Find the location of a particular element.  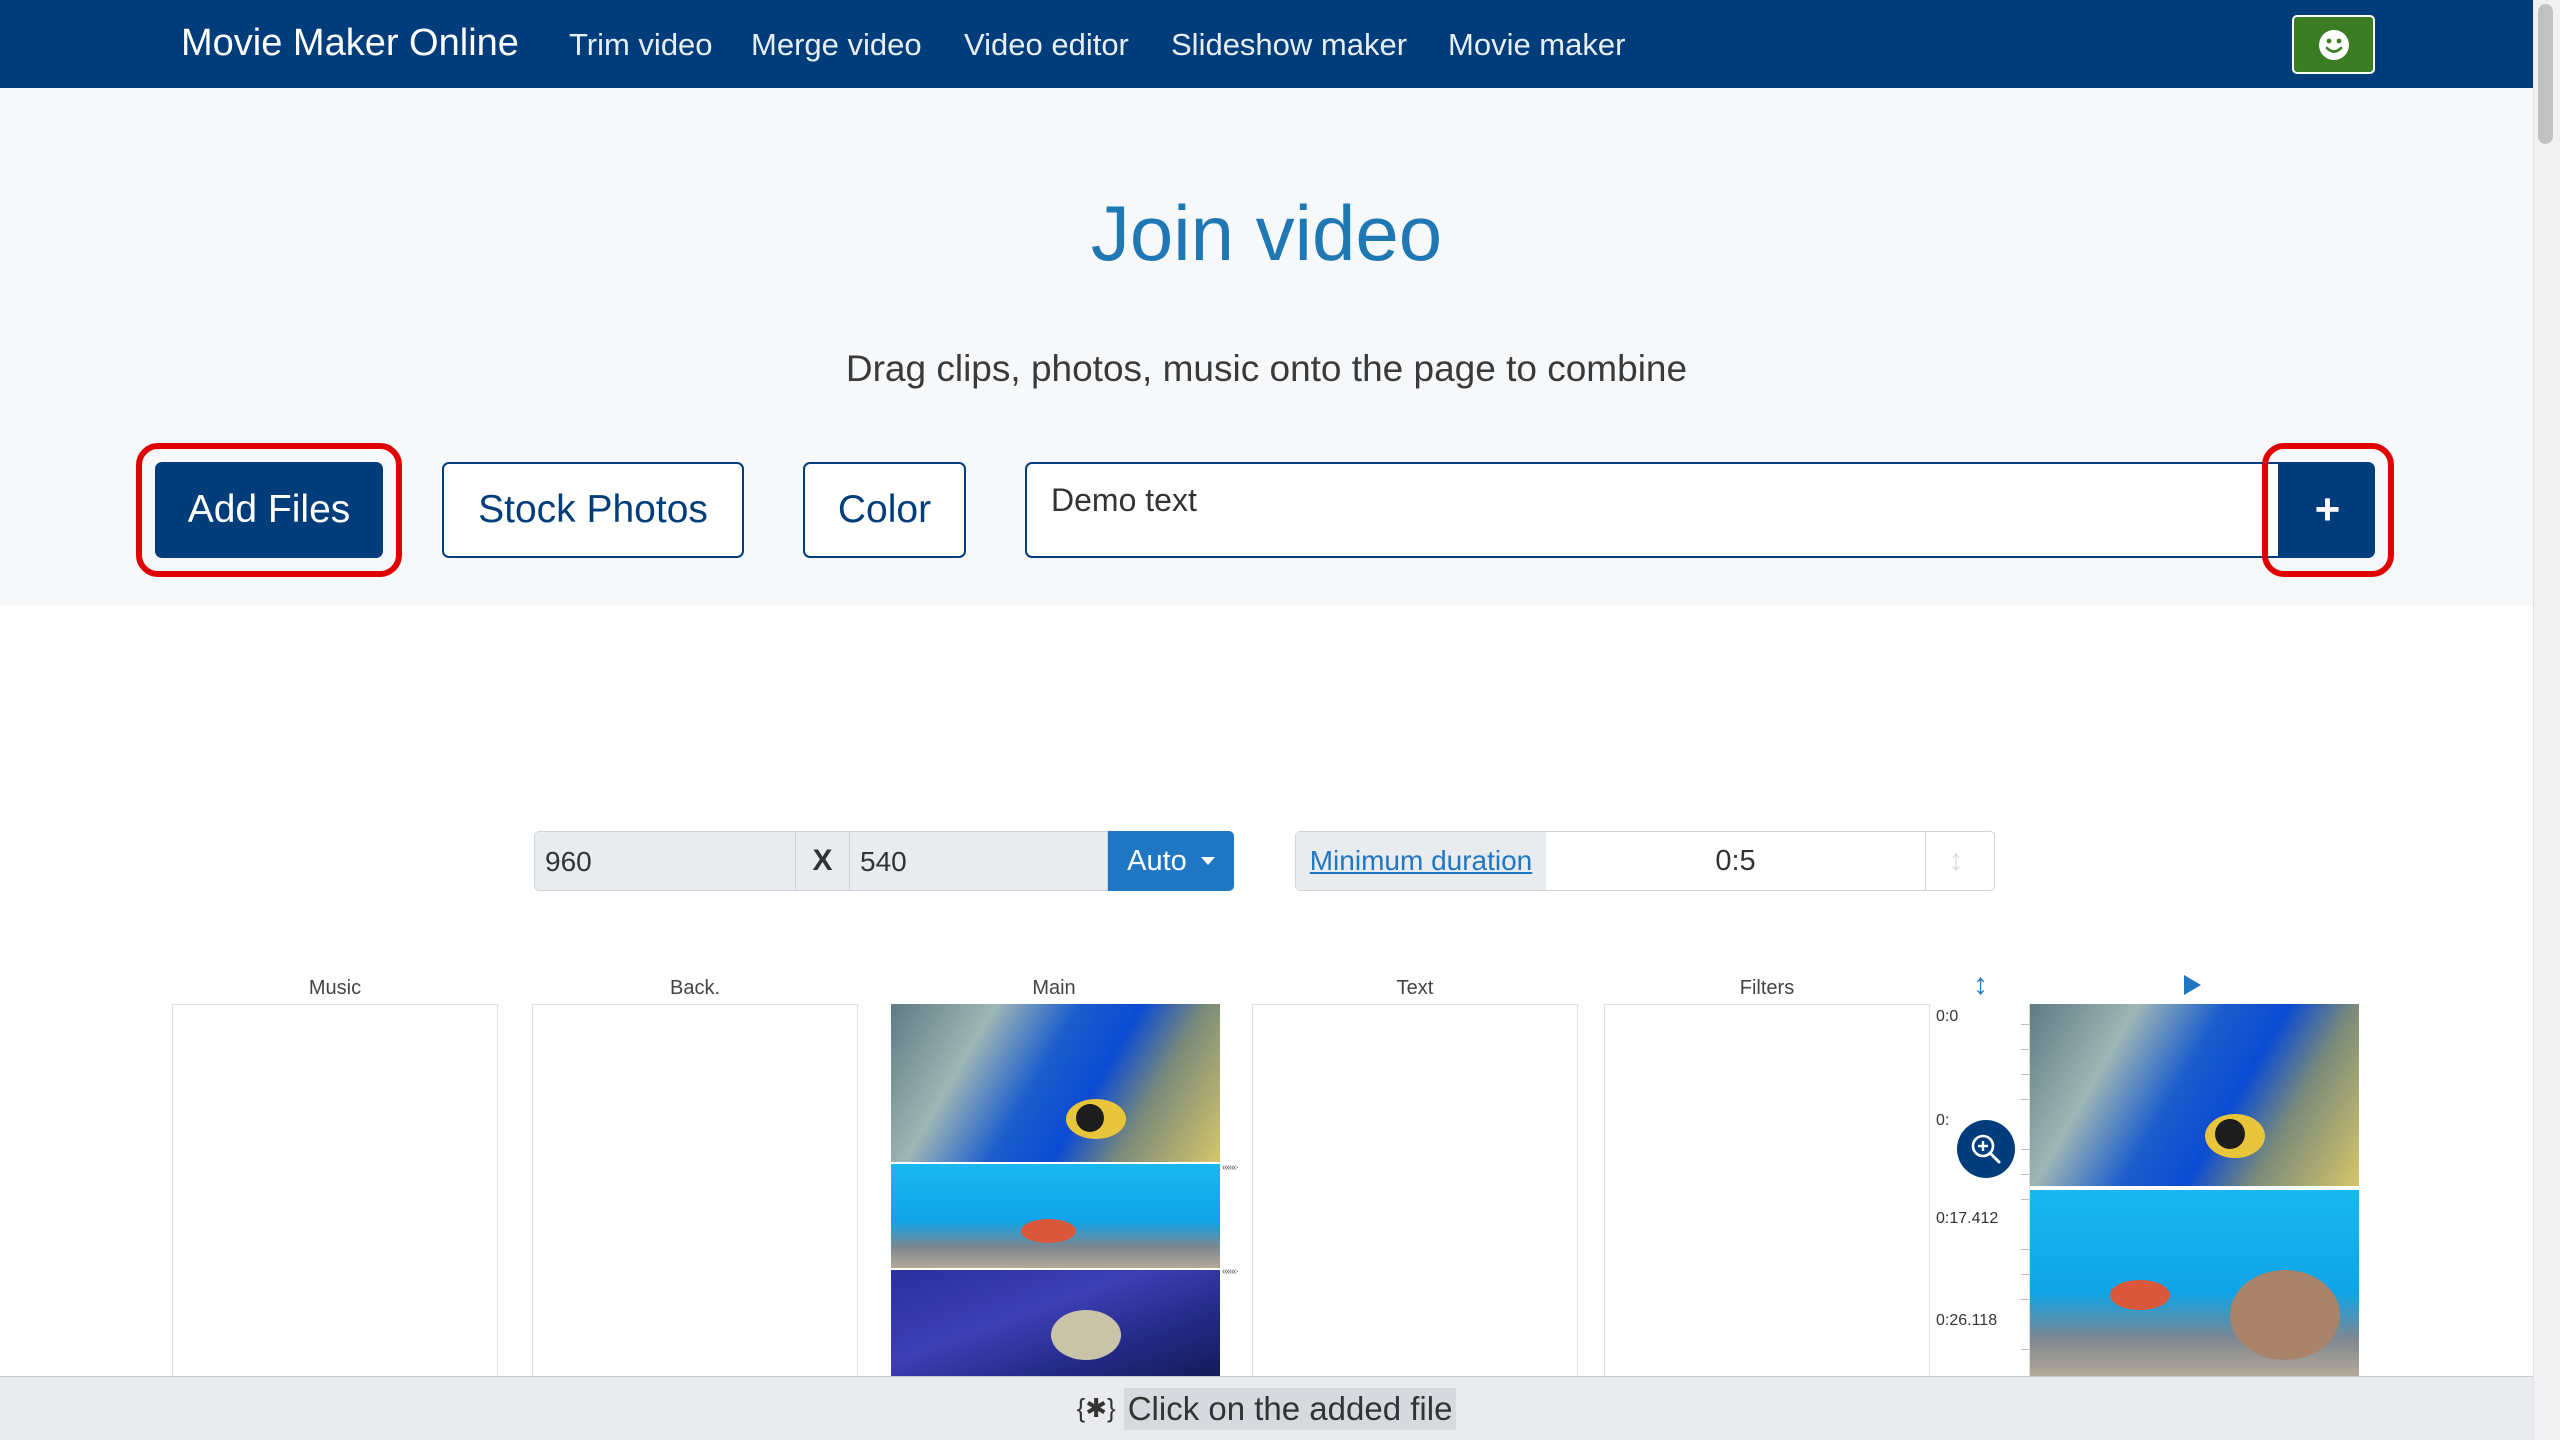

nav-merge-video: Merge video is located at coordinates (836, 45).